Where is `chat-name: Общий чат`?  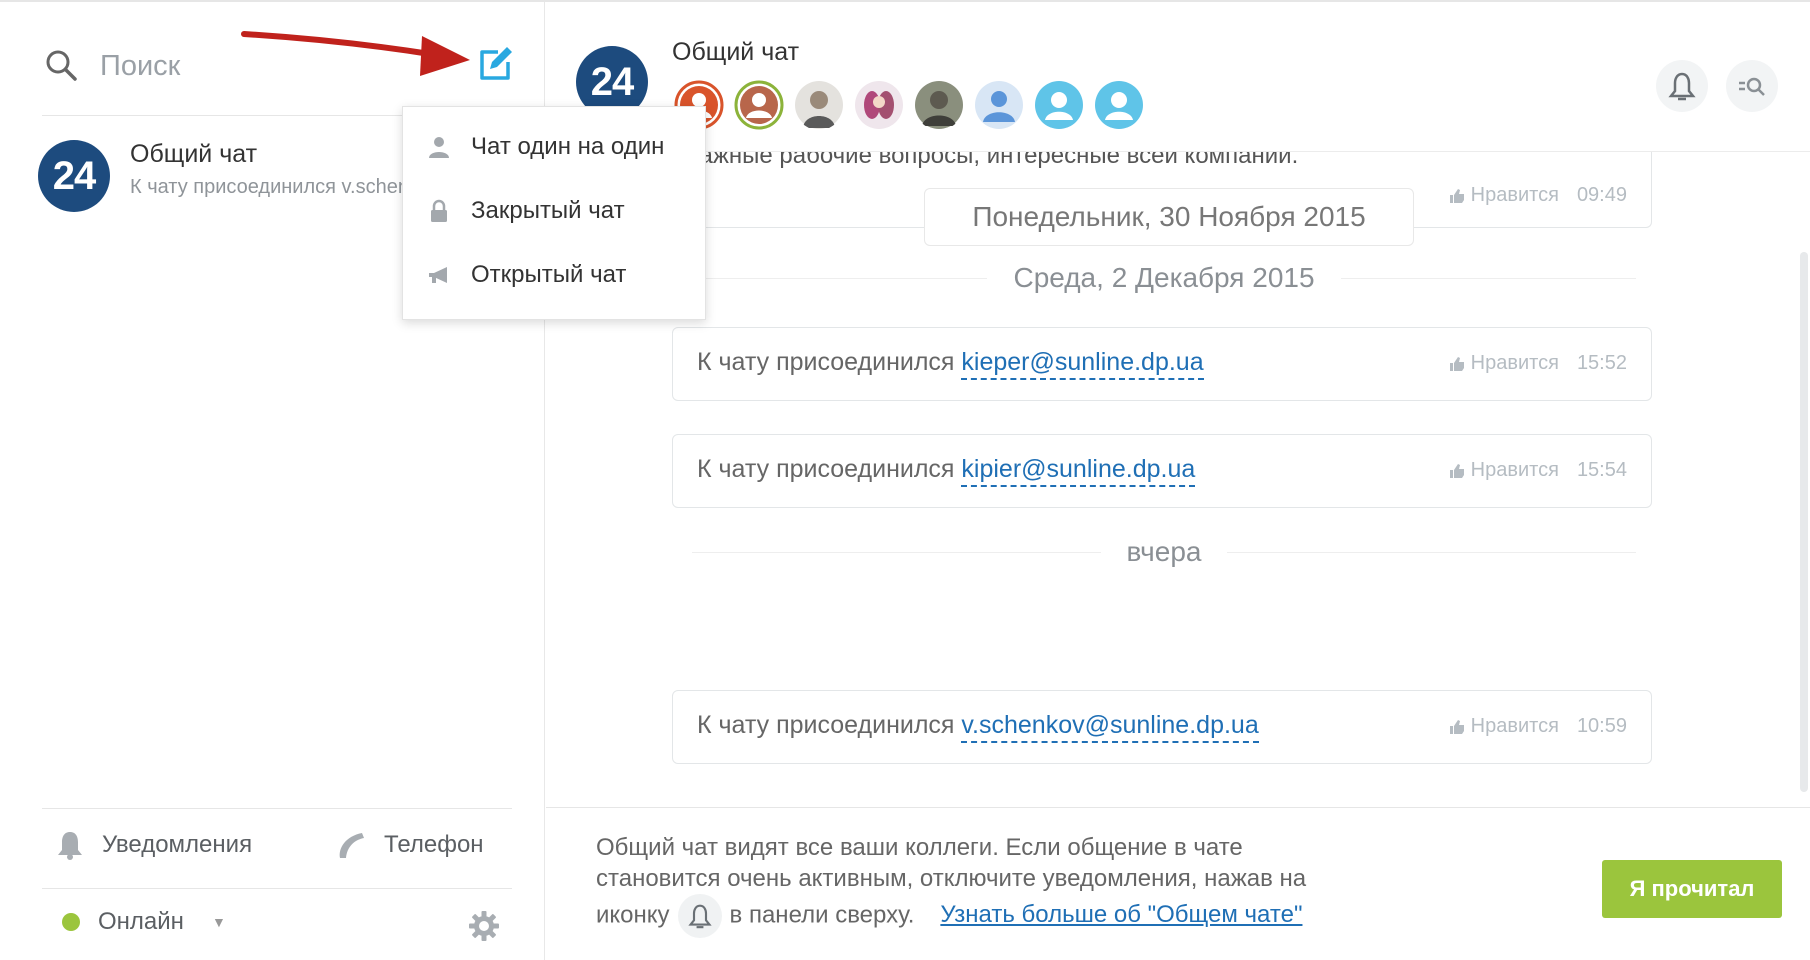 chat-name: Общий чат is located at coordinates (194, 154).